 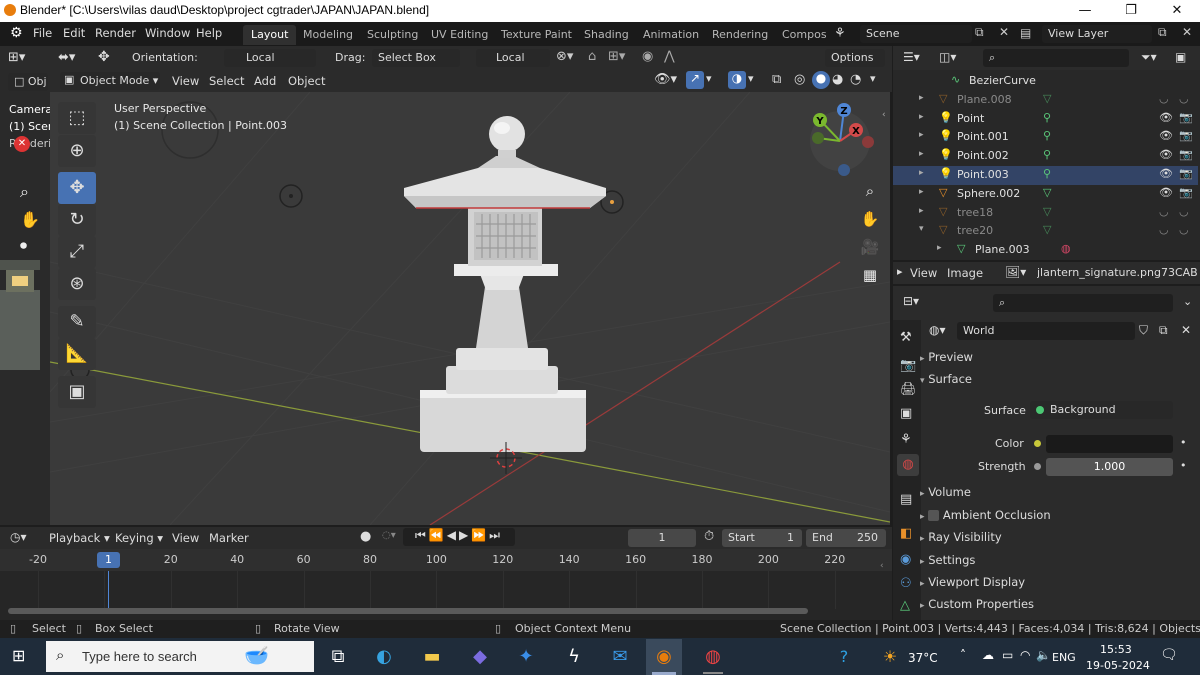 What do you see at coordinates (1149, 57) in the screenshot?
I see `filter-icon: ⏷▾` at bounding box center [1149, 57].